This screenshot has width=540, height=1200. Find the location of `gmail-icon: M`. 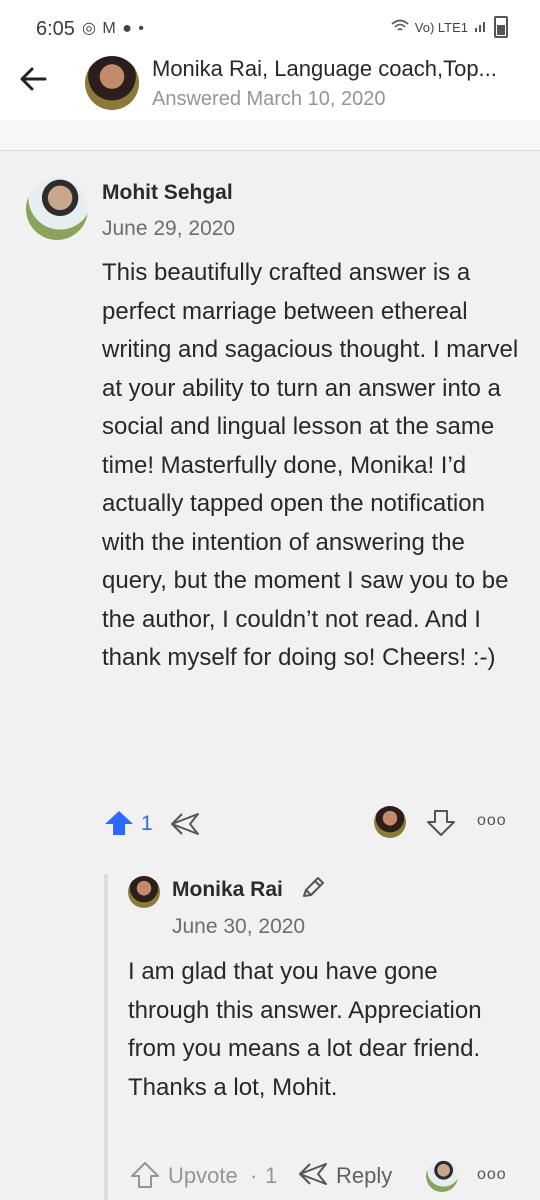

gmail-icon: M is located at coordinates (109, 28).